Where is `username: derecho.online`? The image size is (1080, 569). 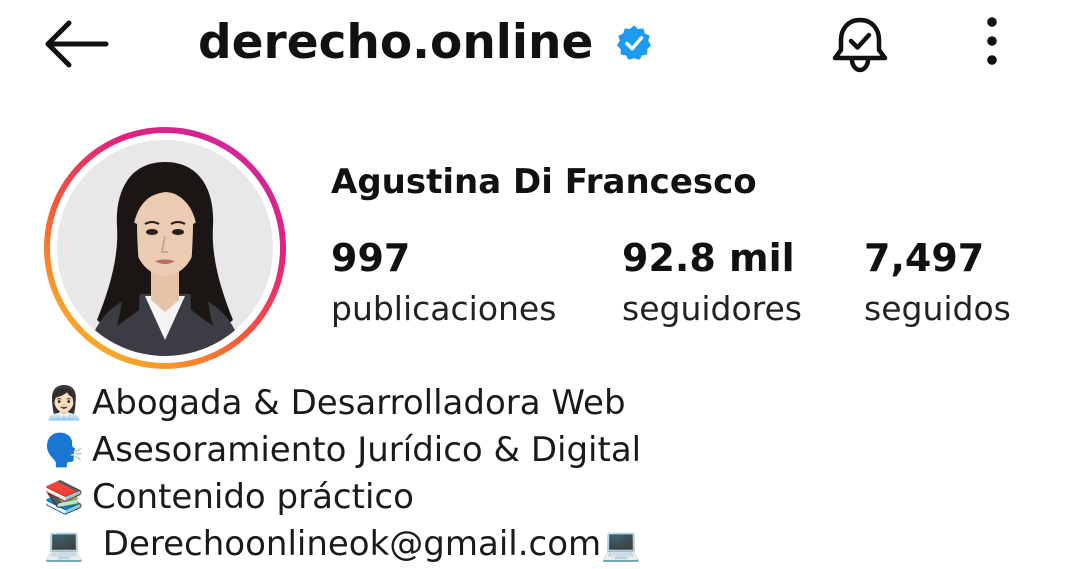 username: derecho.online is located at coordinates (396, 42).